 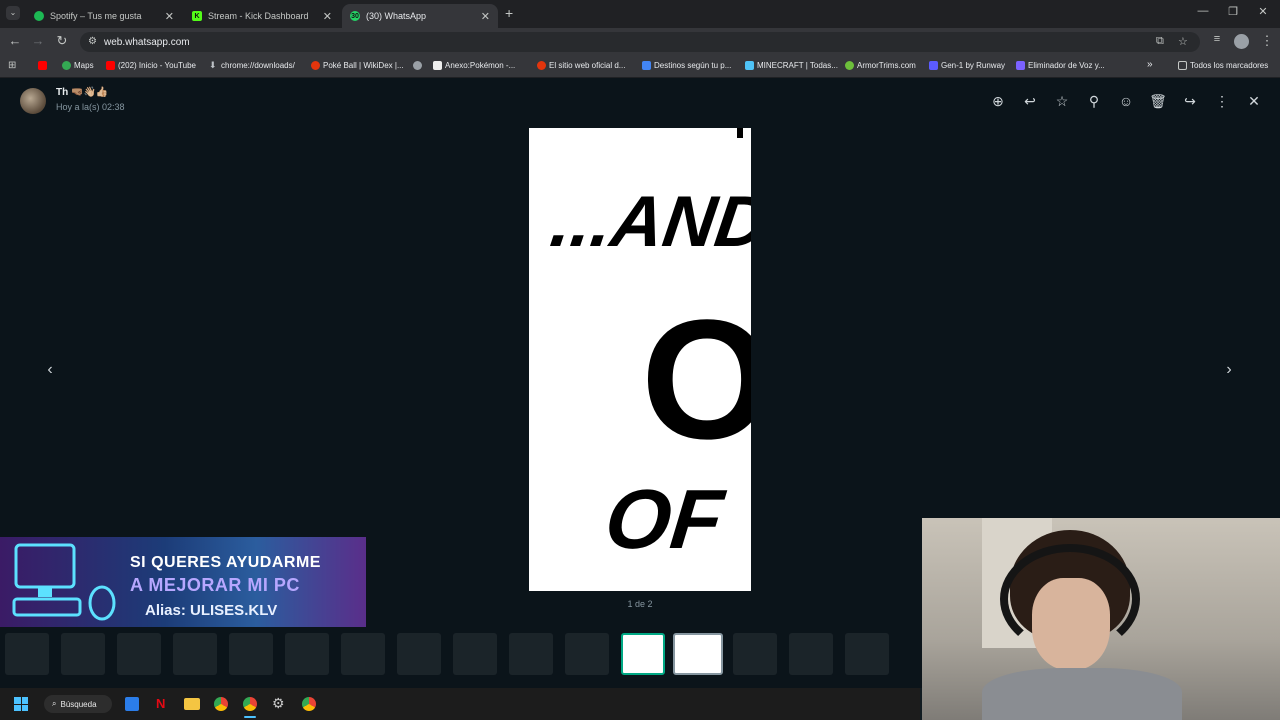 I want to click on zoom-in-icon: ⊕, so click(x=998, y=101).